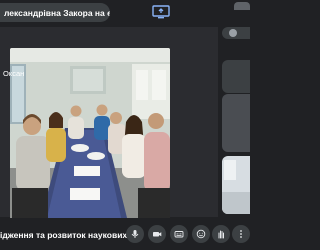  What do you see at coordinates (236, 76) in the screenshot?
I see `participant-tile` at bounding box center [236, 76].